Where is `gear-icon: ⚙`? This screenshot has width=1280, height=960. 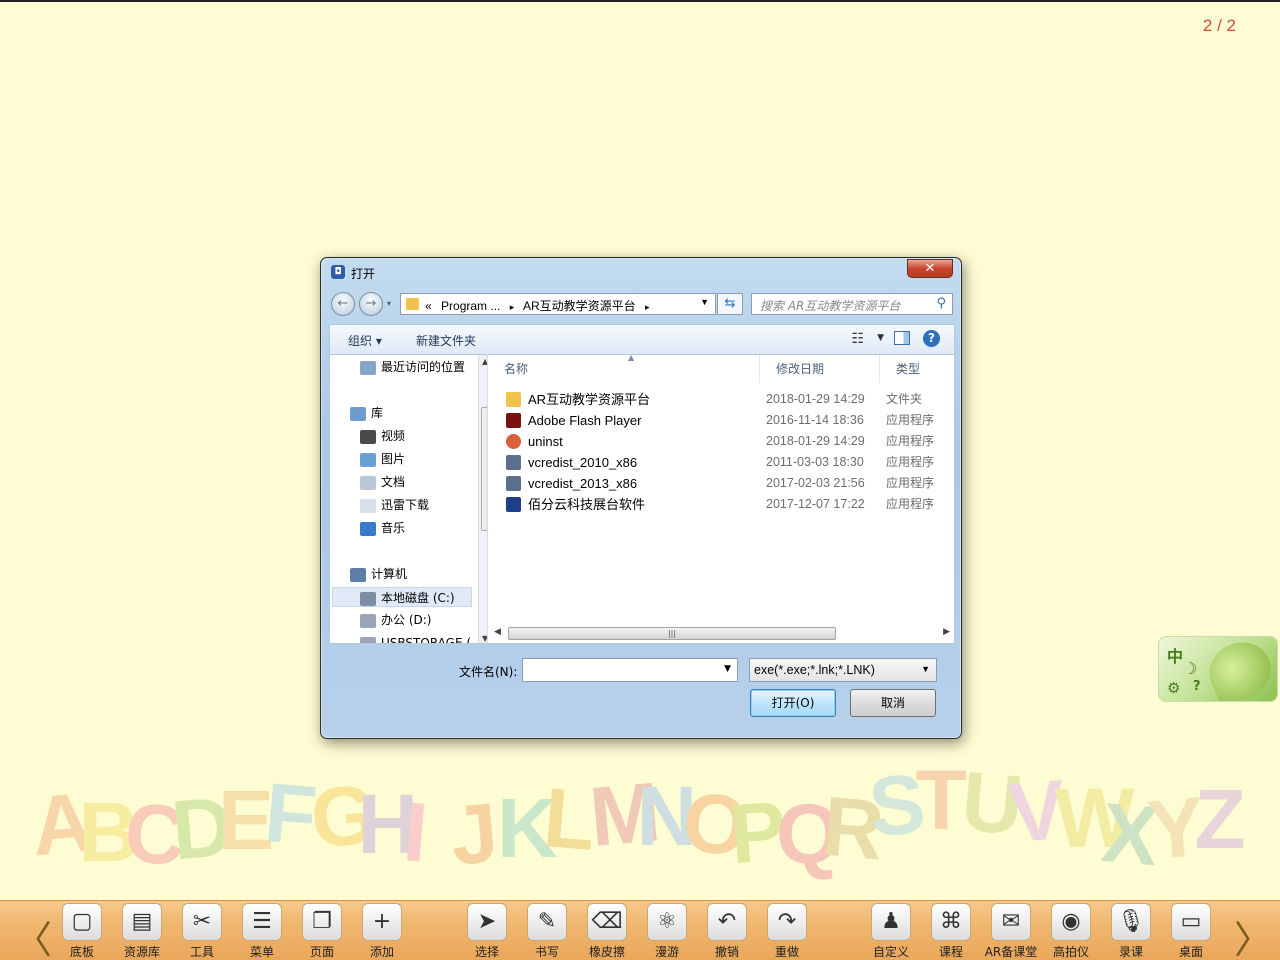
gear-icon: ⚙ is located at coordinates (1173, 688).